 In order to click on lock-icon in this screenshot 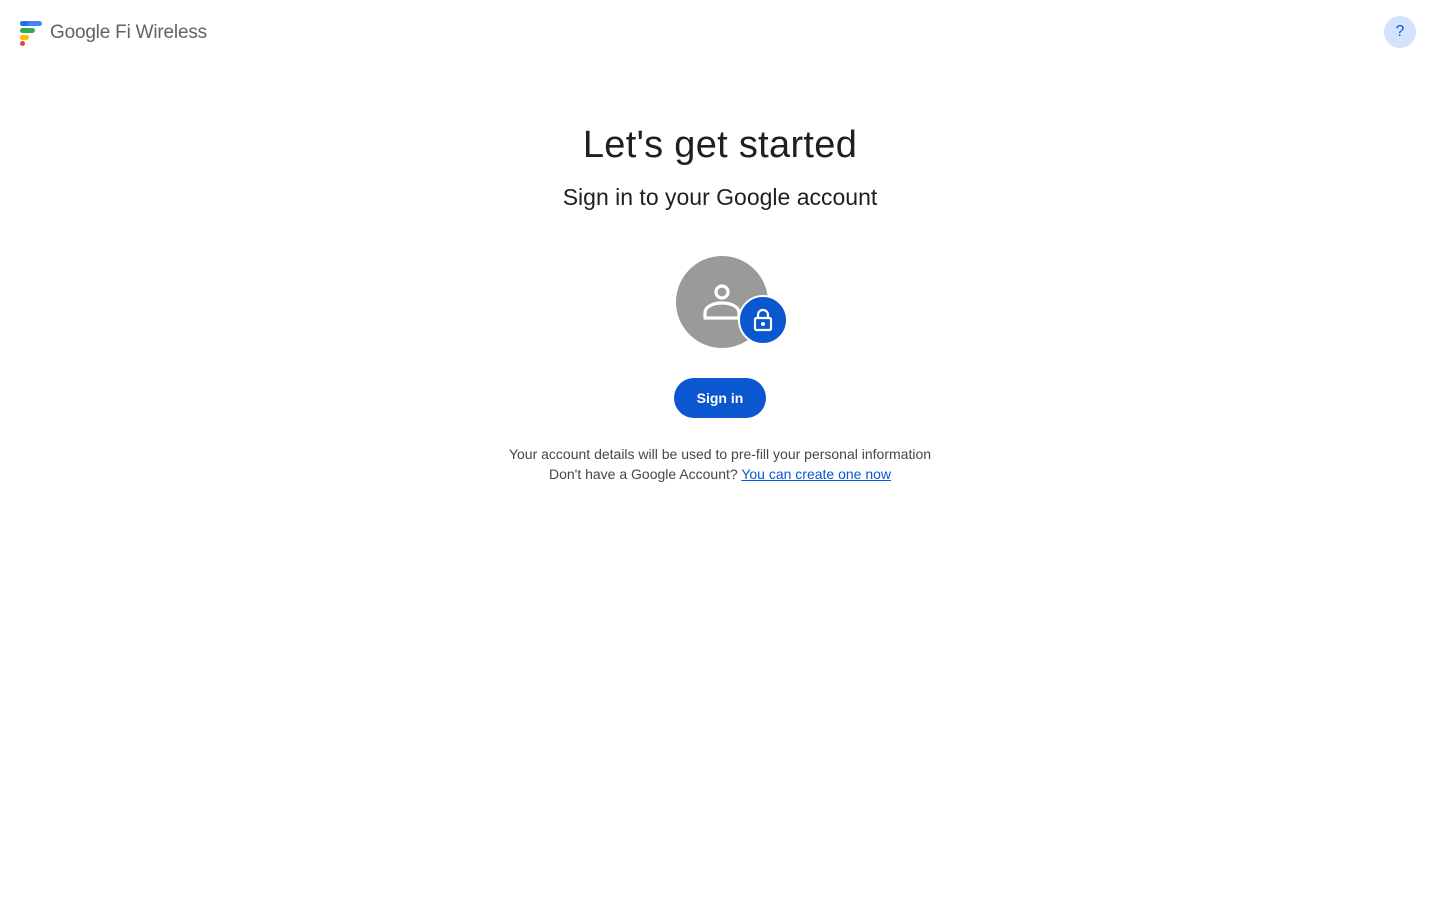, I will do `click(763, 320)`.